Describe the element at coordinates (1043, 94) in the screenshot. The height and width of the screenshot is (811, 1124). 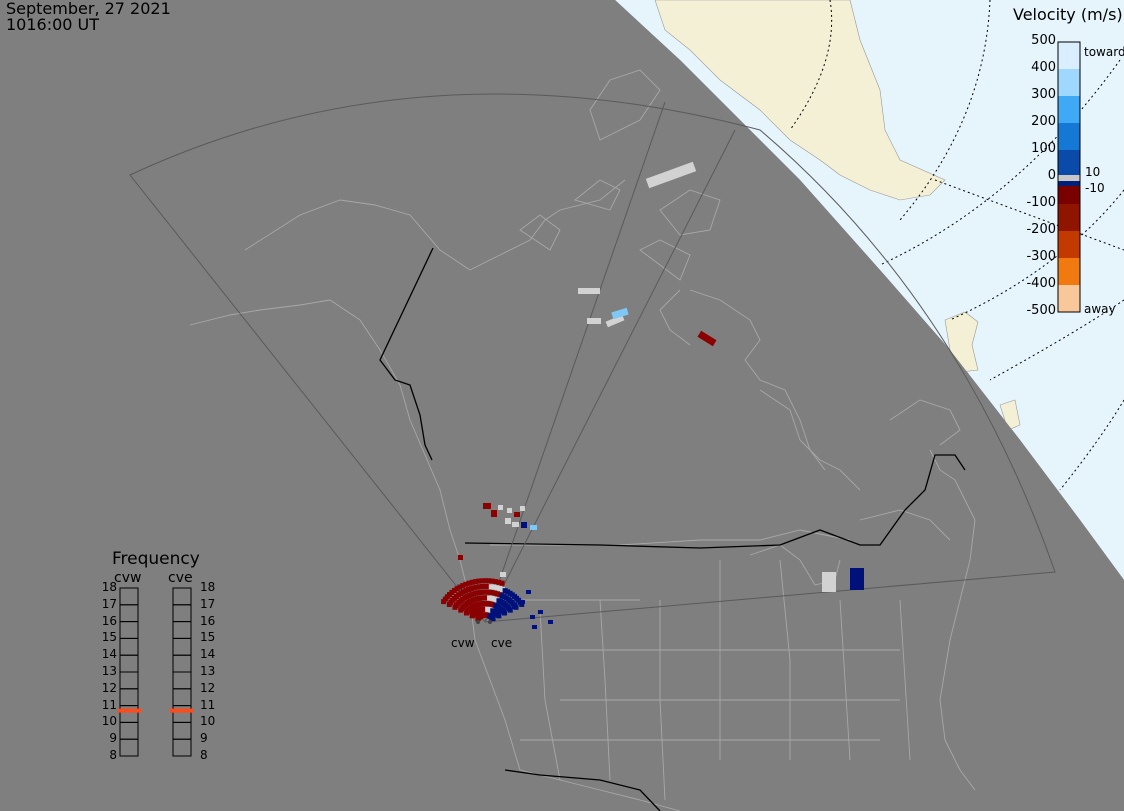
I see `velocity-tick-2: 300` at that location.